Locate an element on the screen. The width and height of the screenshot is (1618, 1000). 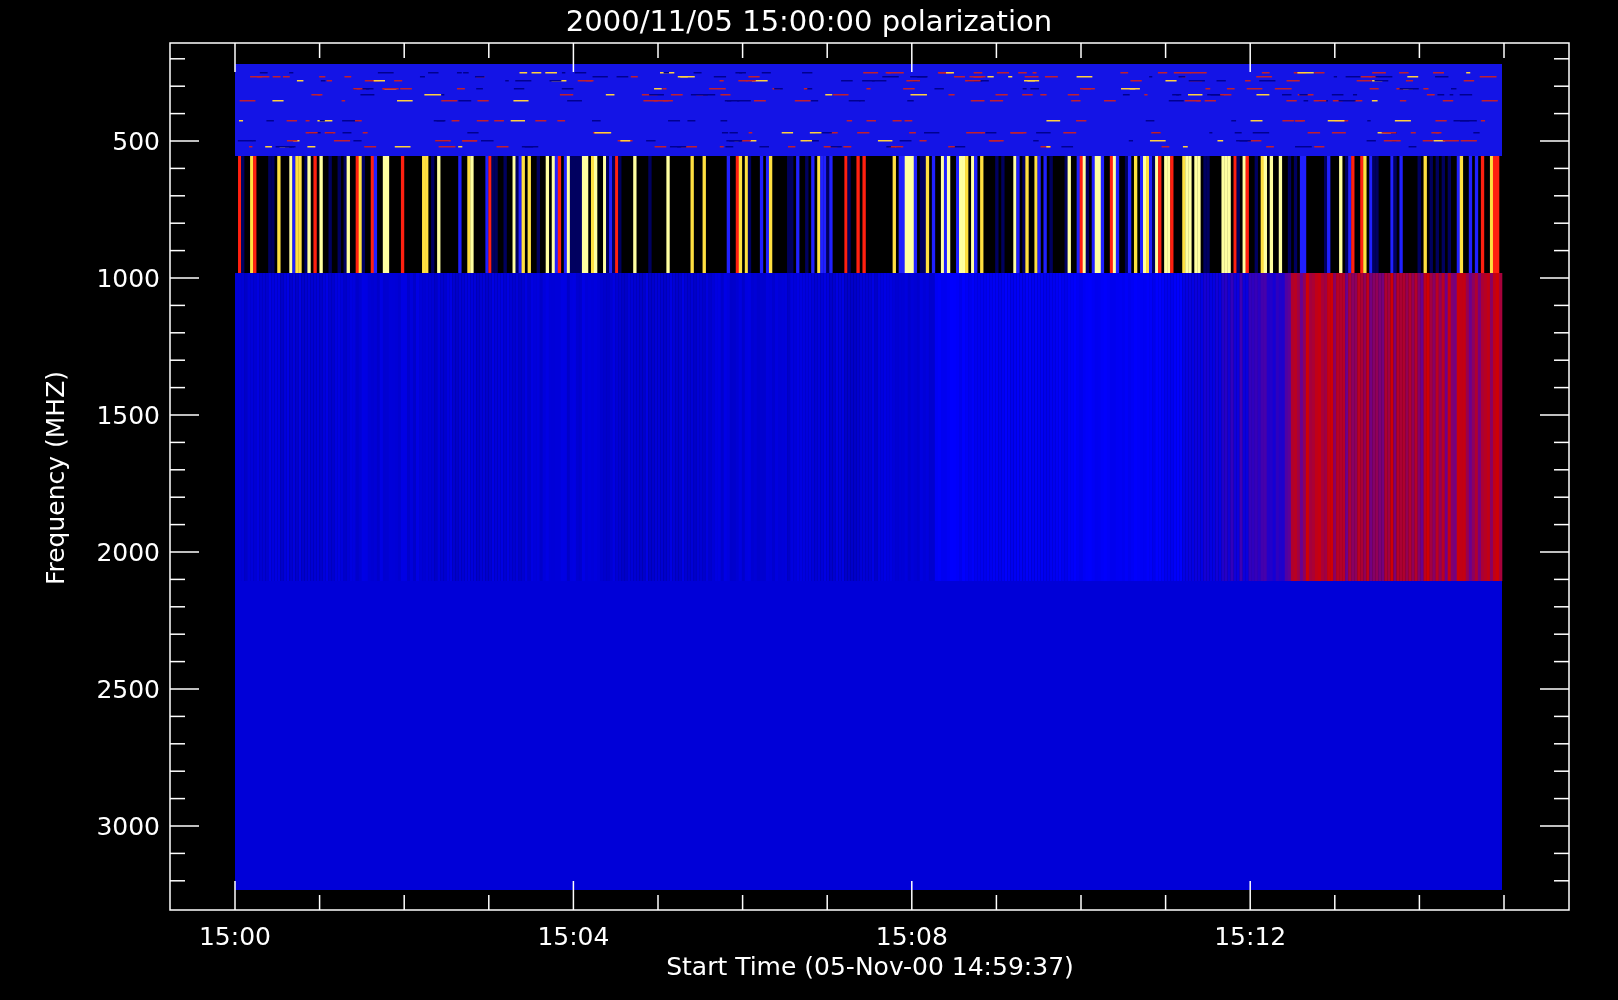
y-tick-label: 500 is located at coordinates (136, 141).